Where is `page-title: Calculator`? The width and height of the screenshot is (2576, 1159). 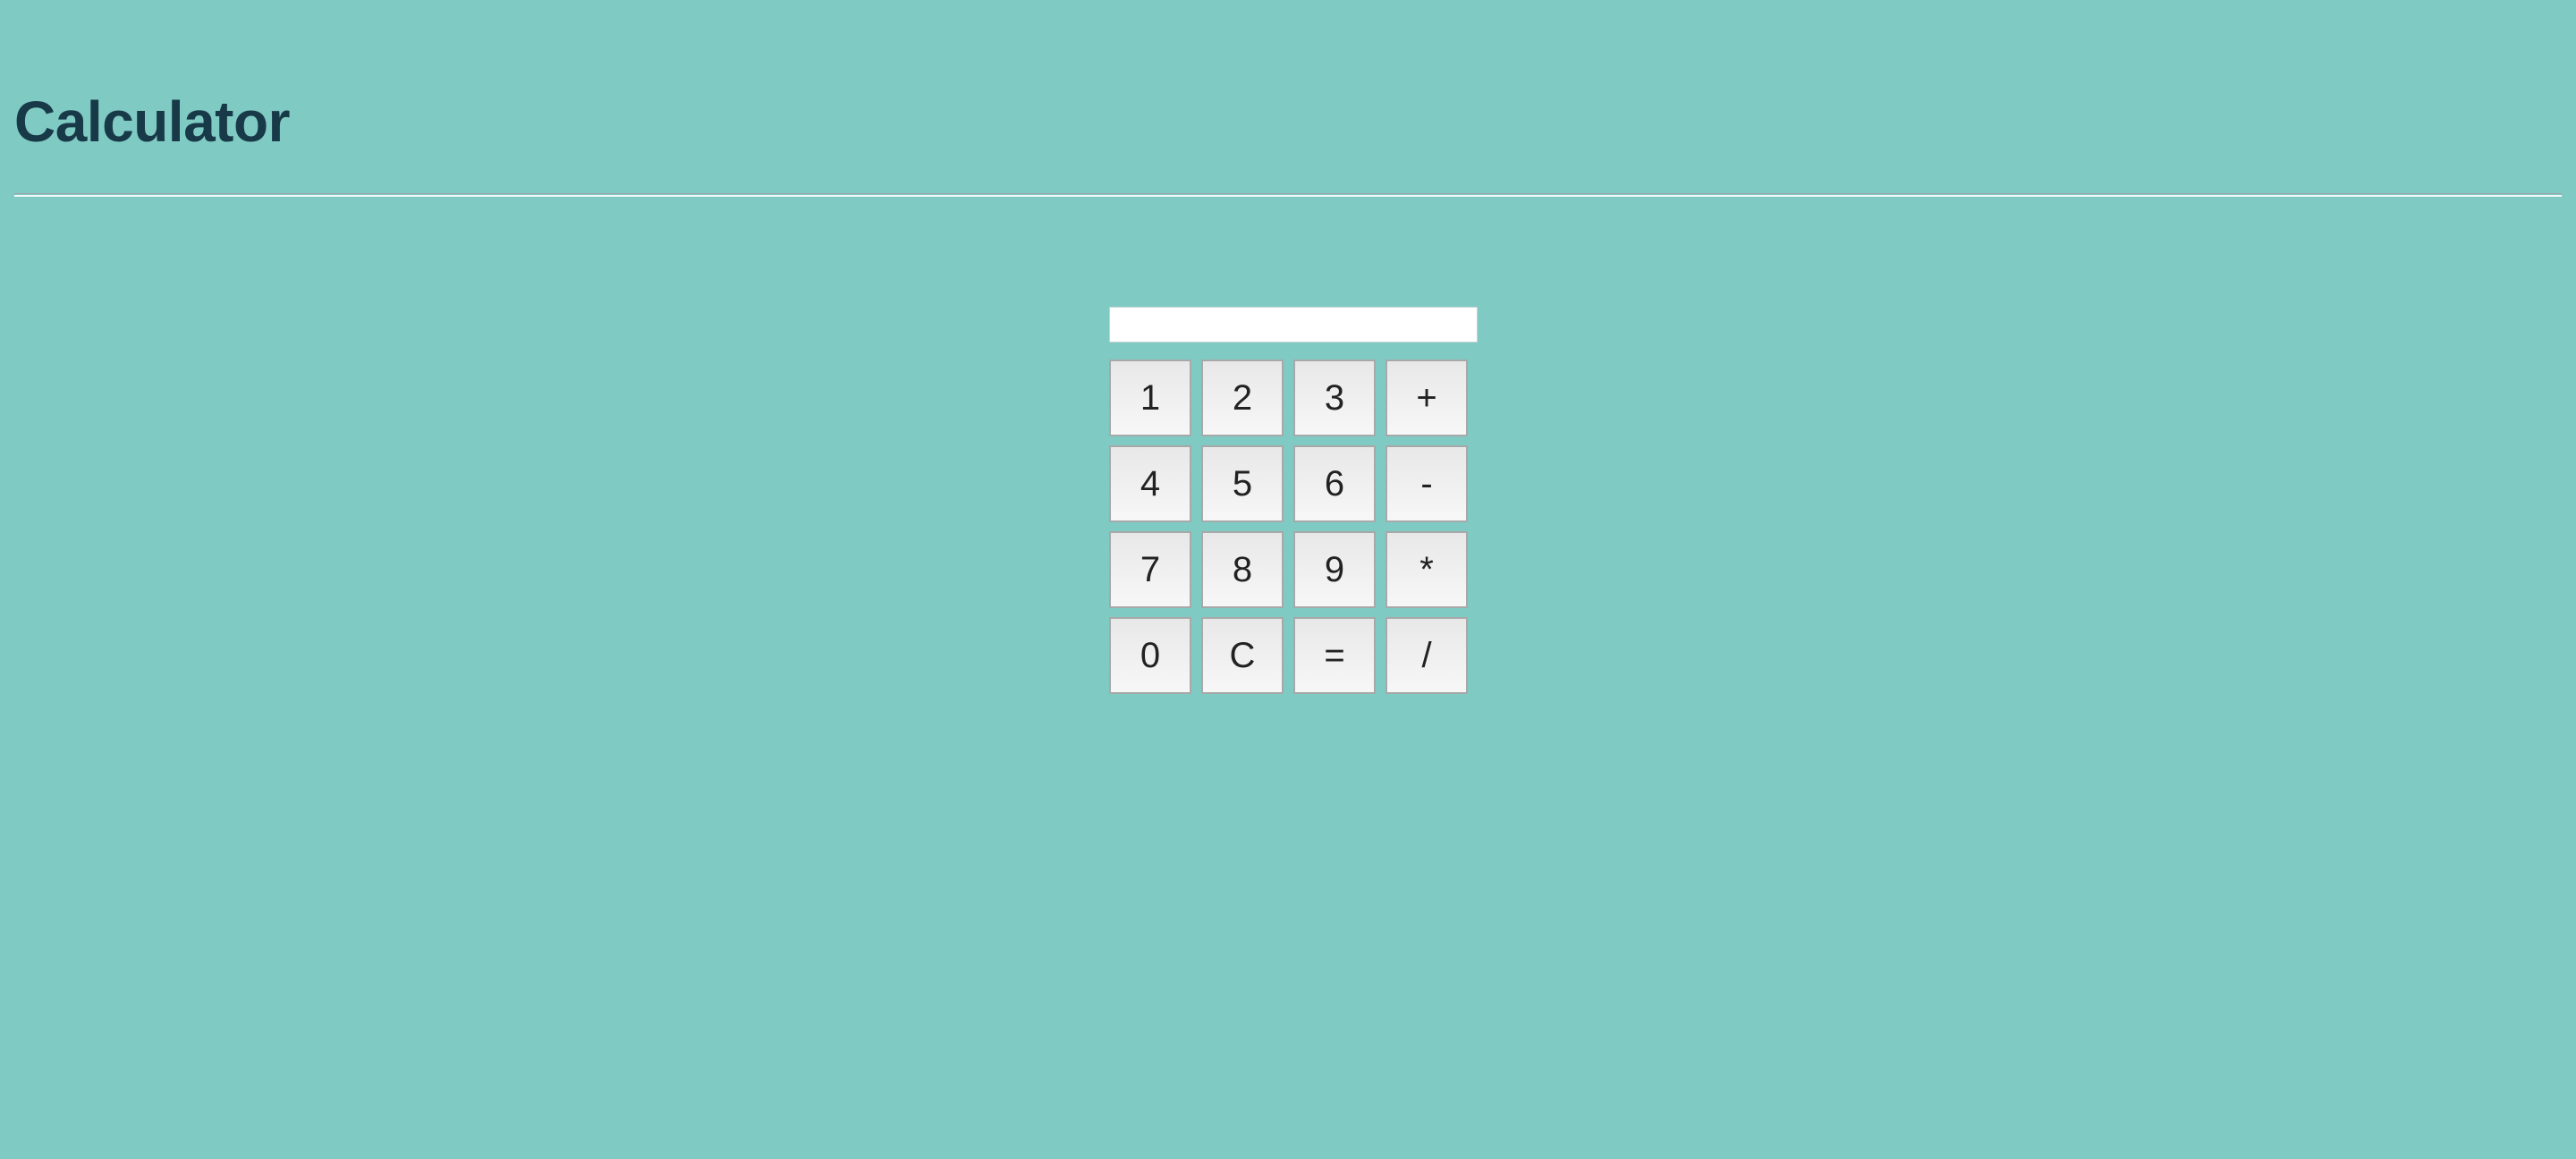
page-title: Calculator is located at coordinates (152, 122).